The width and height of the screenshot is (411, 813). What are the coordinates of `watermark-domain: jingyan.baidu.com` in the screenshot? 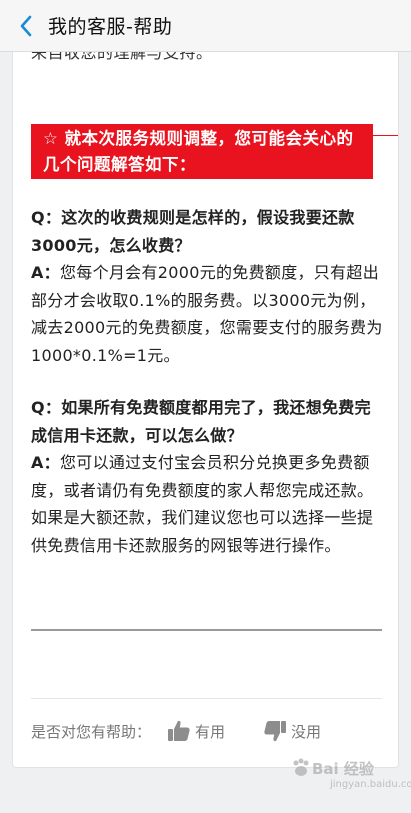 It's located at (370, 784).